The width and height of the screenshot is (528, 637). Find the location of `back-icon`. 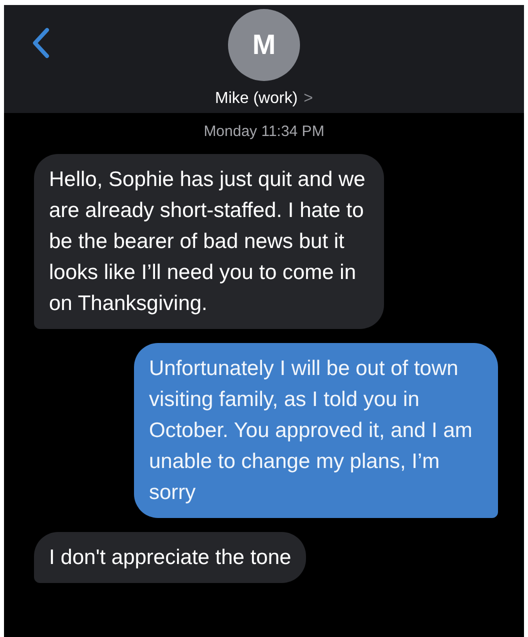

back-icon is located at coordinates (41, 43).